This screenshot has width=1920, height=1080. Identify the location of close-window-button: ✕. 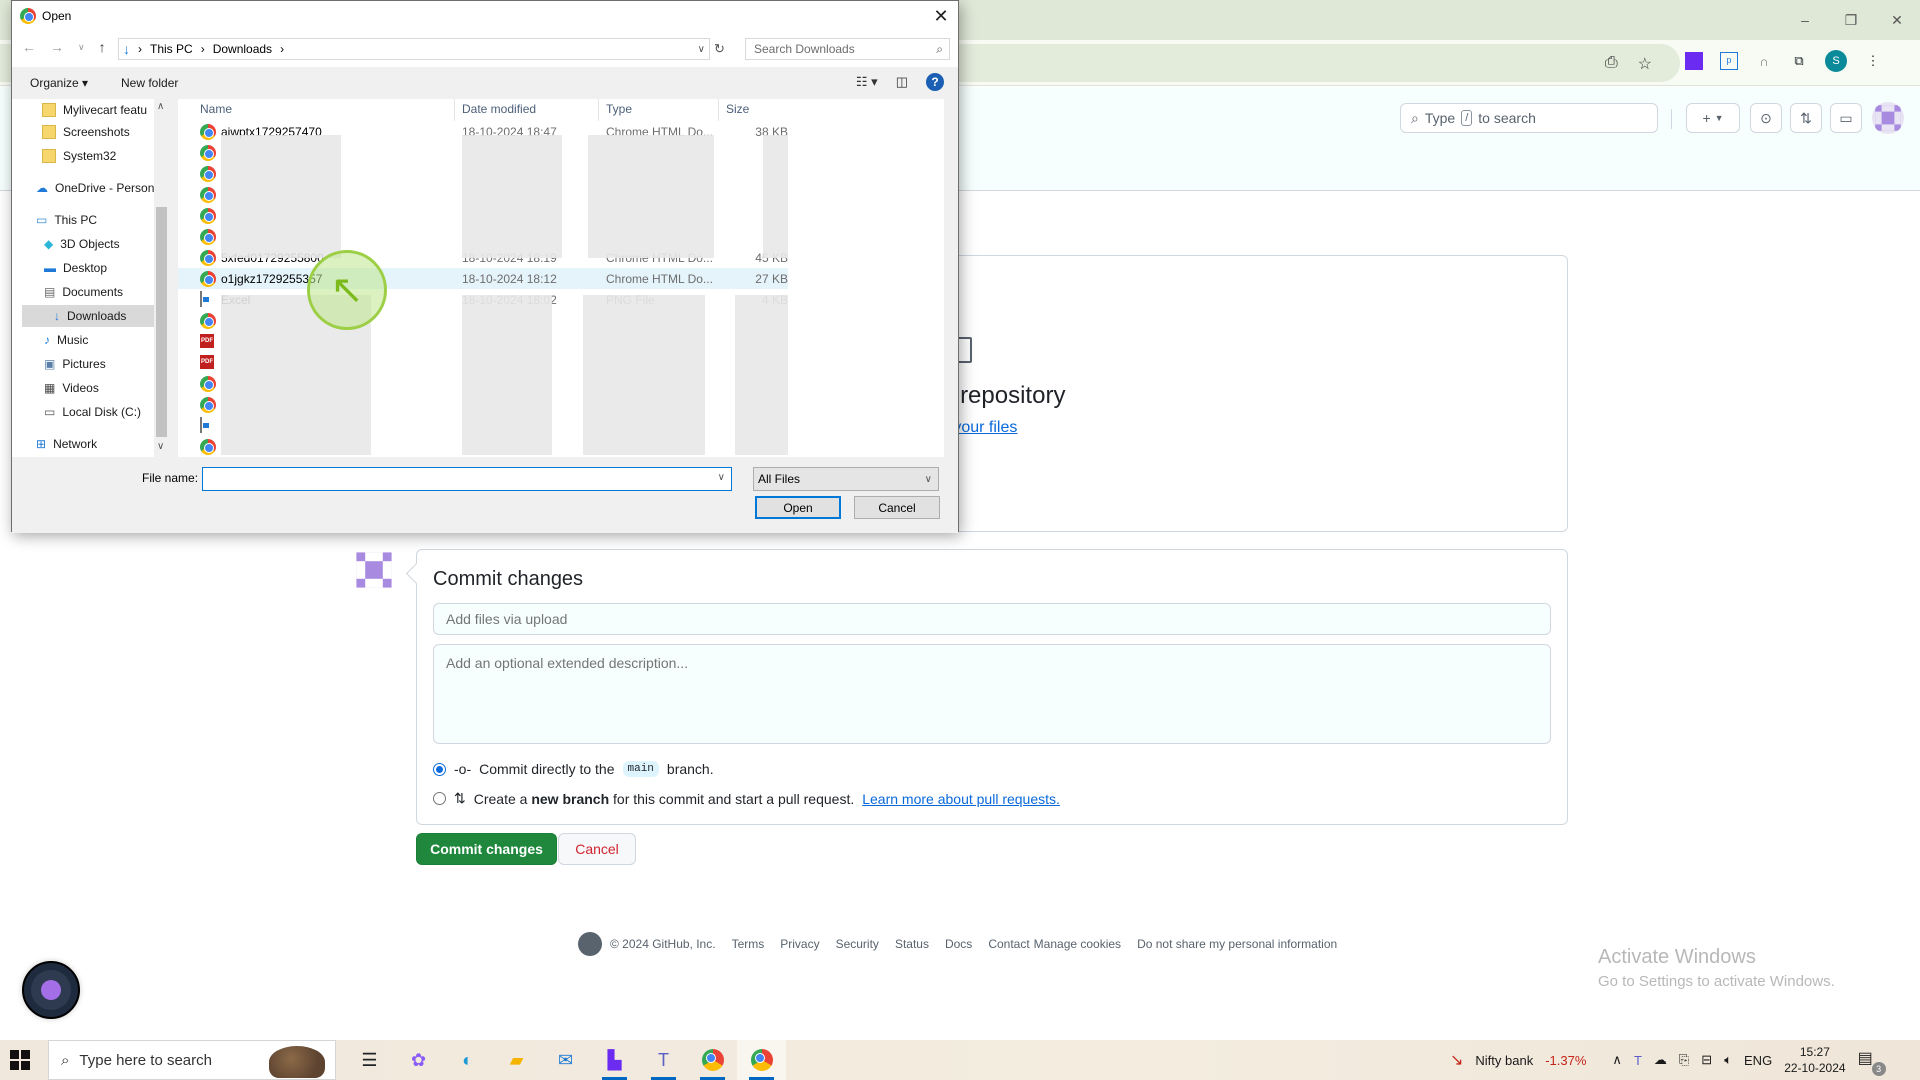
(1897, 20).